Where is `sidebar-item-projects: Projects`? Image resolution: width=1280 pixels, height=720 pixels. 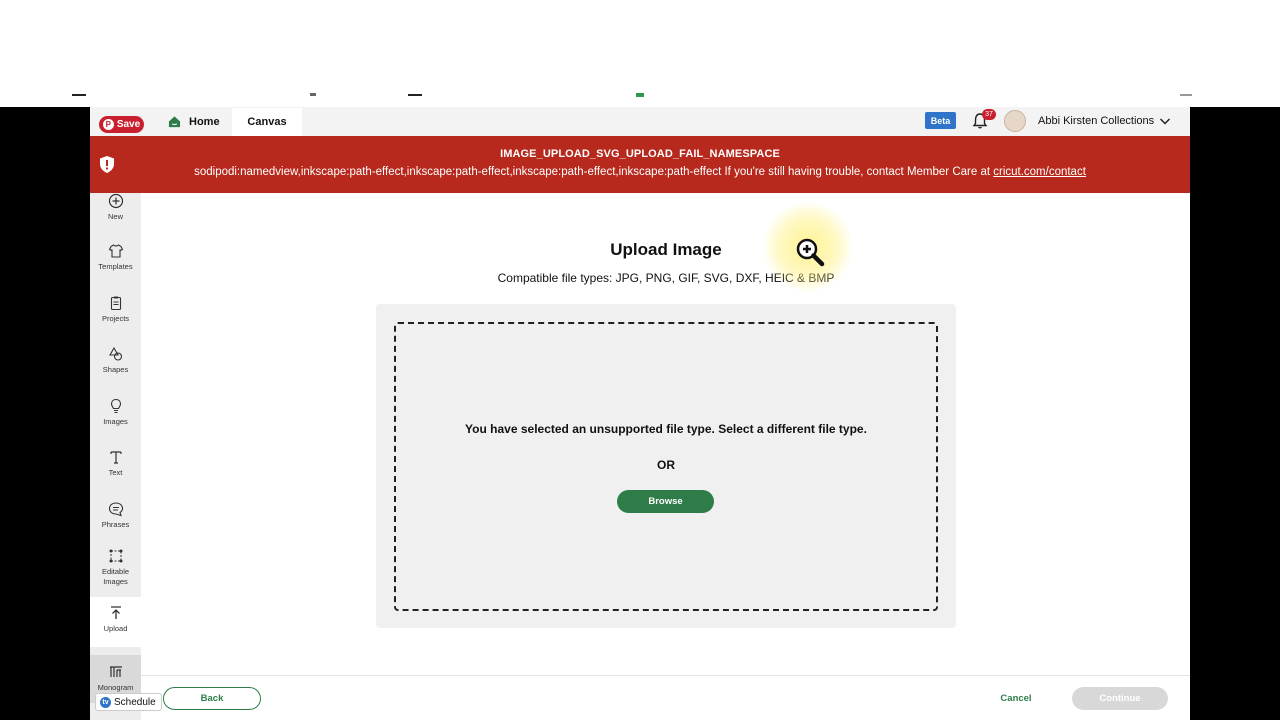 sidebar-item-projects: Projects is located at coordinates (115, 315).